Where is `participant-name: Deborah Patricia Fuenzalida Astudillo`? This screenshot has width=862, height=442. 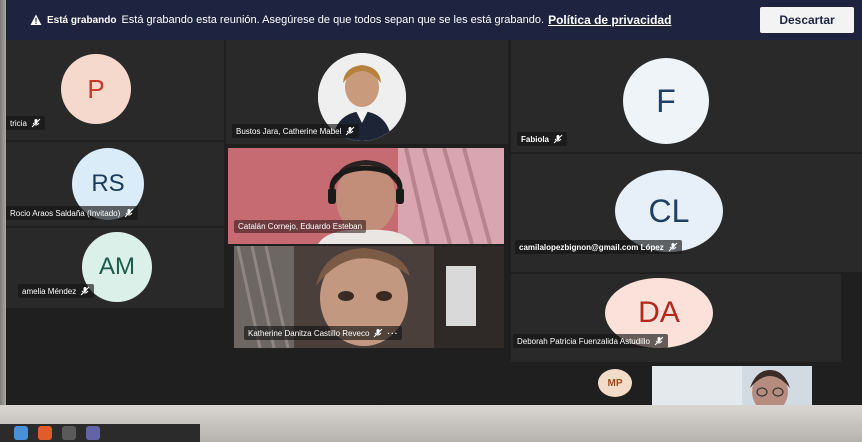
participant-name: Deborah Patricia Fuenzalida Astudillo is located at coordinates (583, 341).